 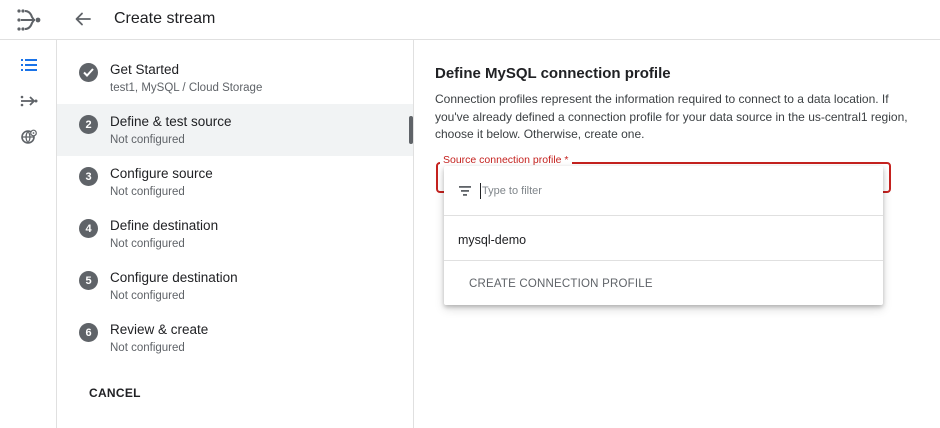 I want to click on cancel-button: CANCEL, so click(x=115, y=393).